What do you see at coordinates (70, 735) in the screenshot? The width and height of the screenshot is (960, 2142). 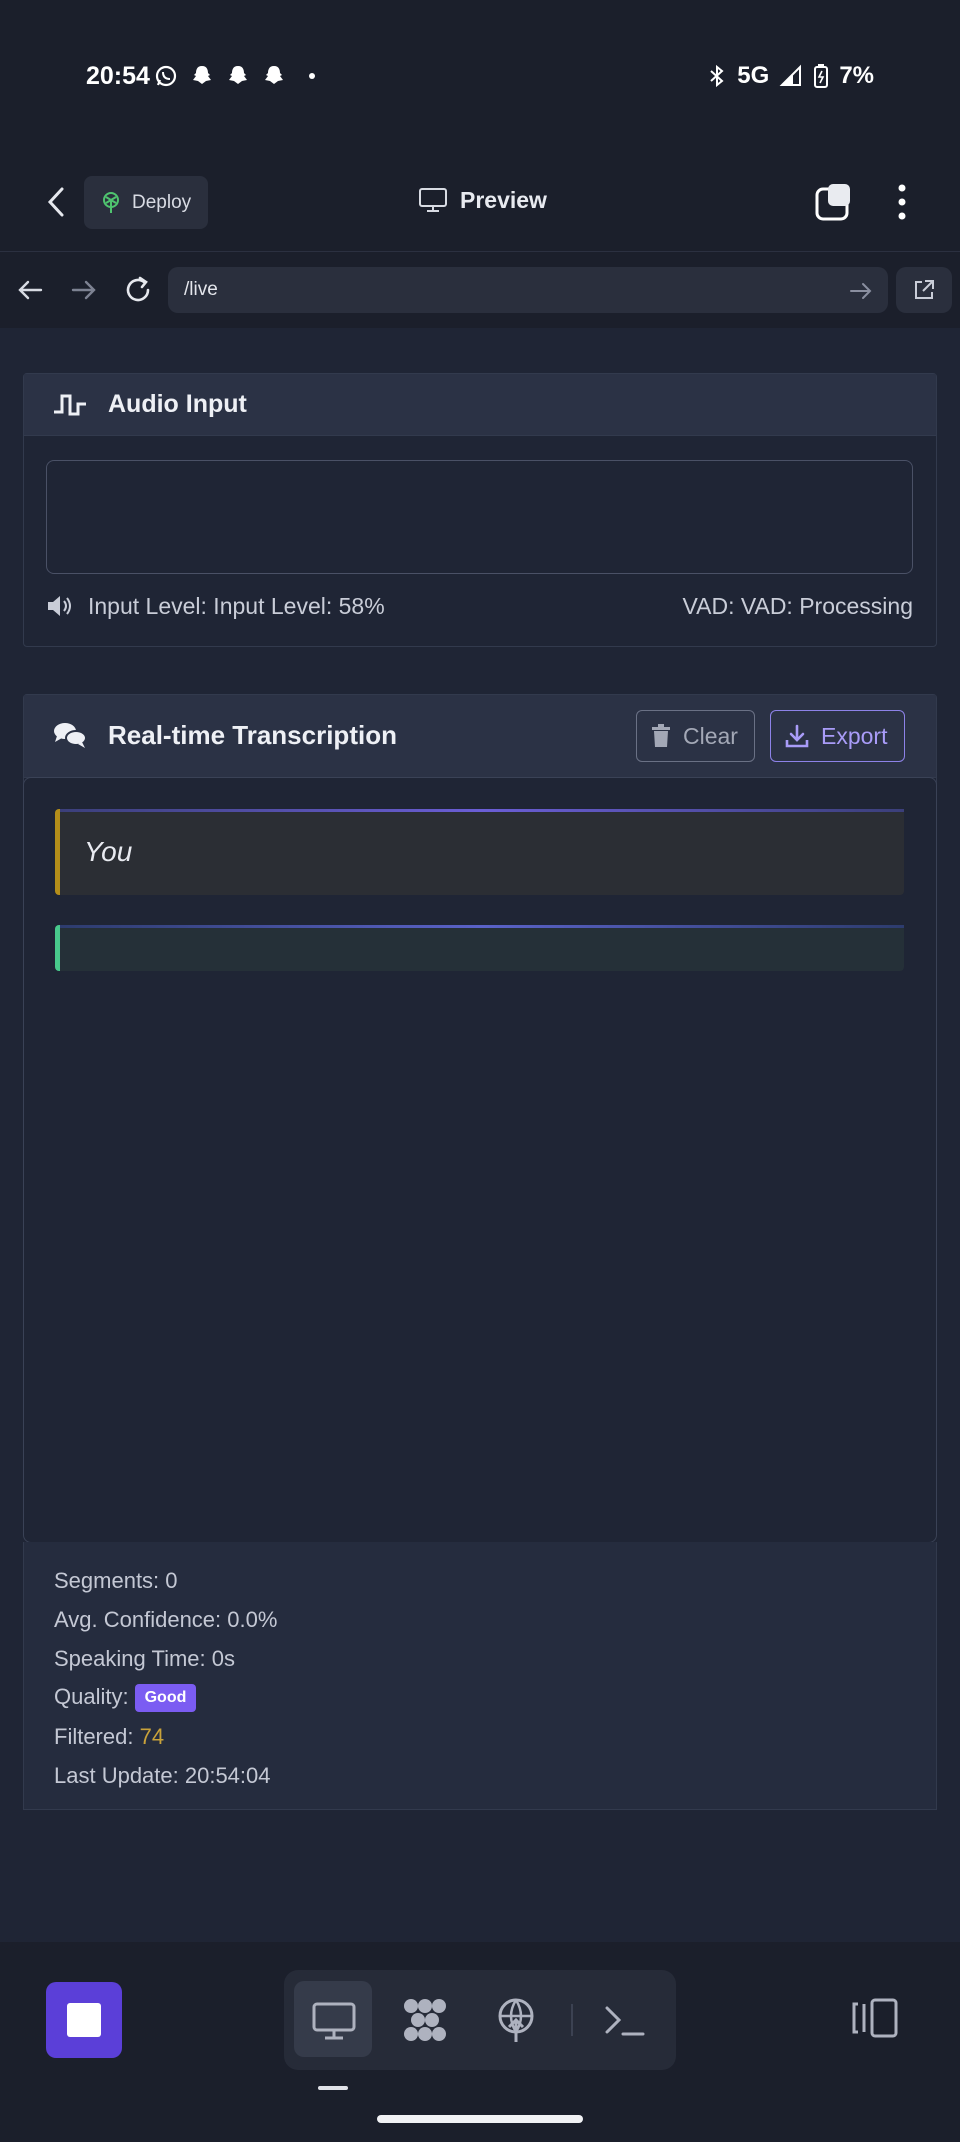 I see `chat-bubbles-icon` at bounding box center [70, 735].